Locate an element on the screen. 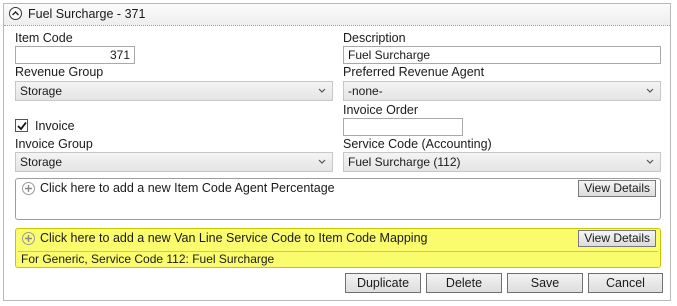 The image size is (677, 306). preferred-revenue-agent-select: -none- is located at coordinates (502, 91).